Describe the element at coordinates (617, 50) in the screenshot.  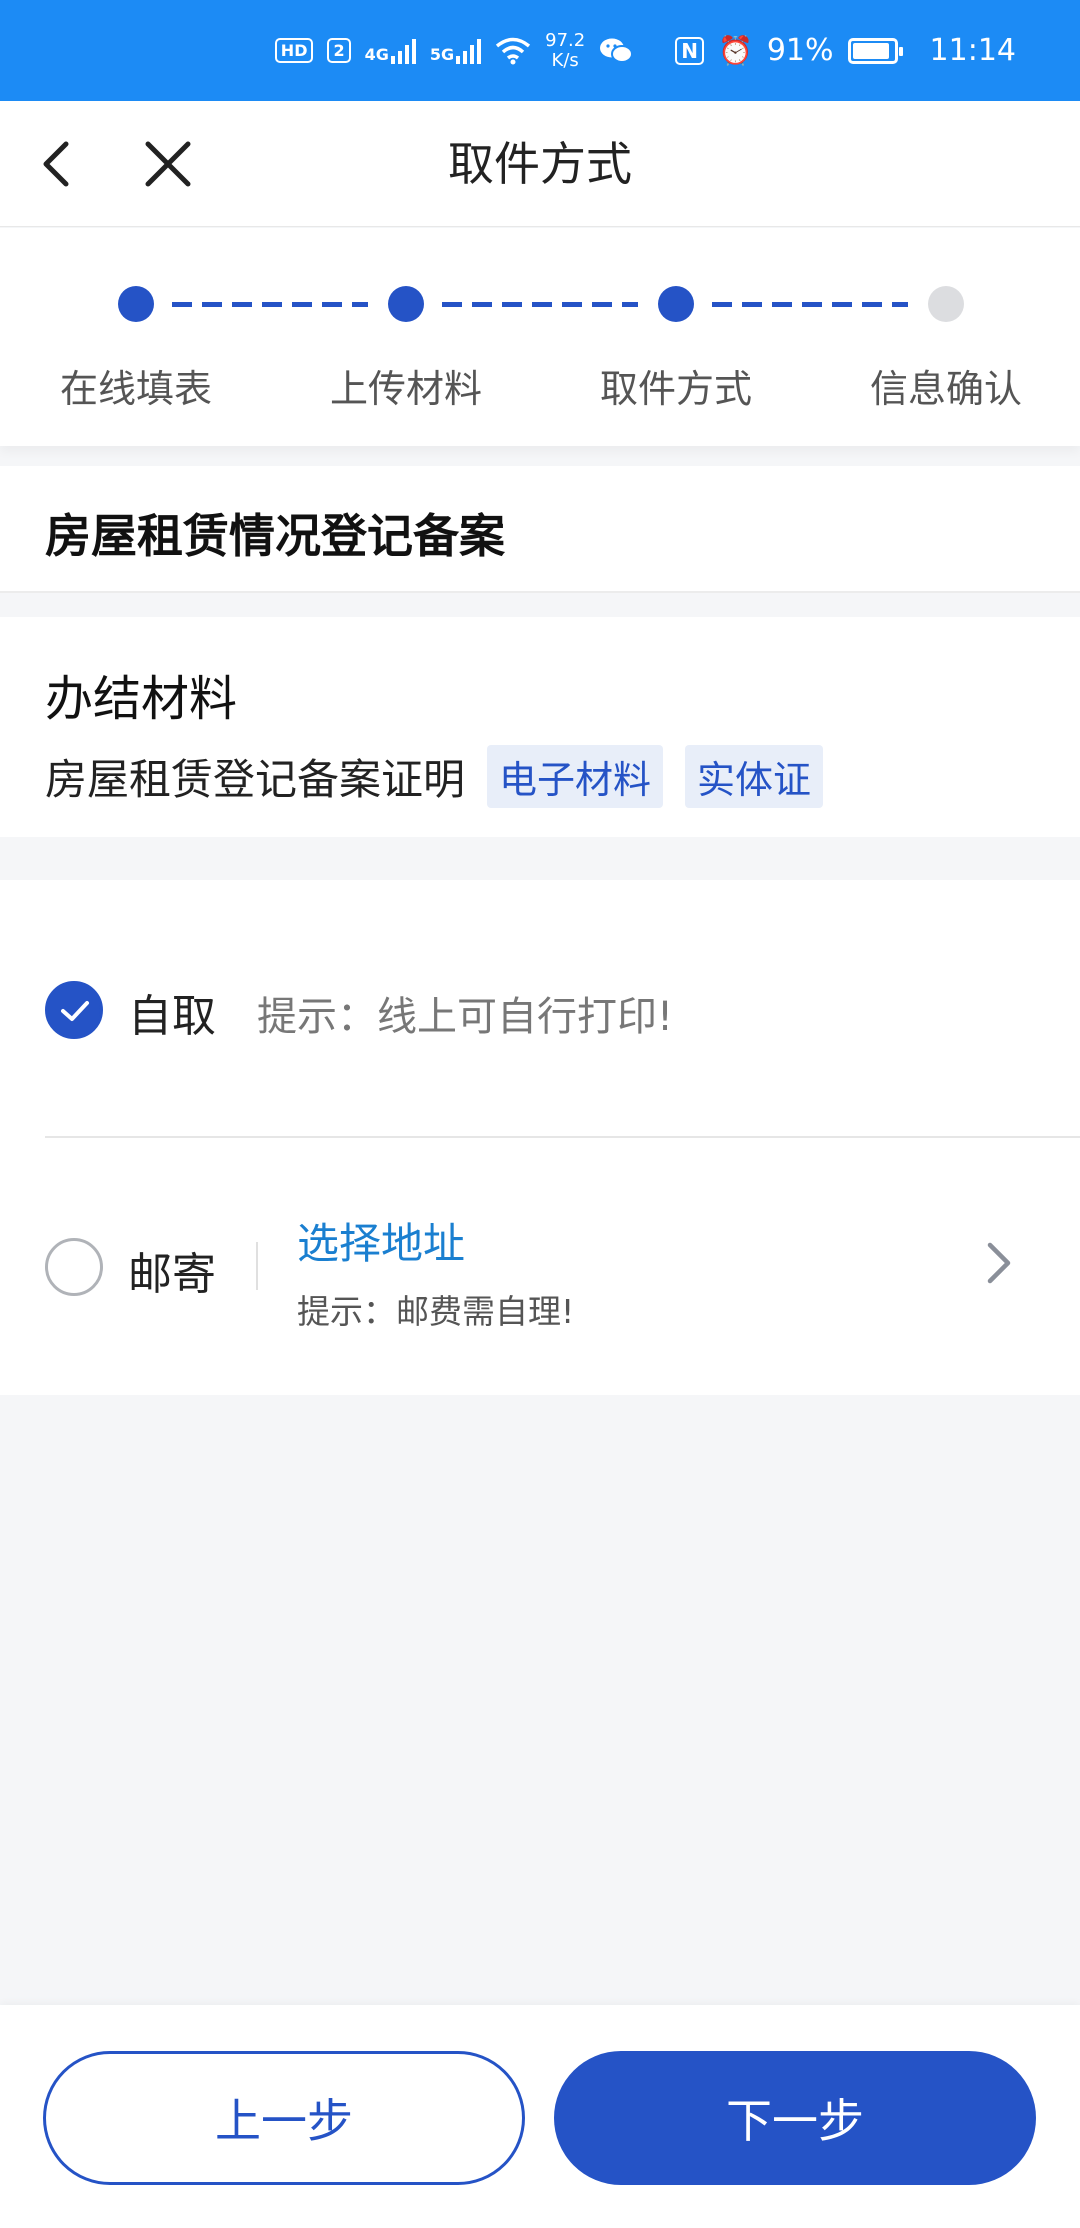
I see `wechat-icon` at that location.